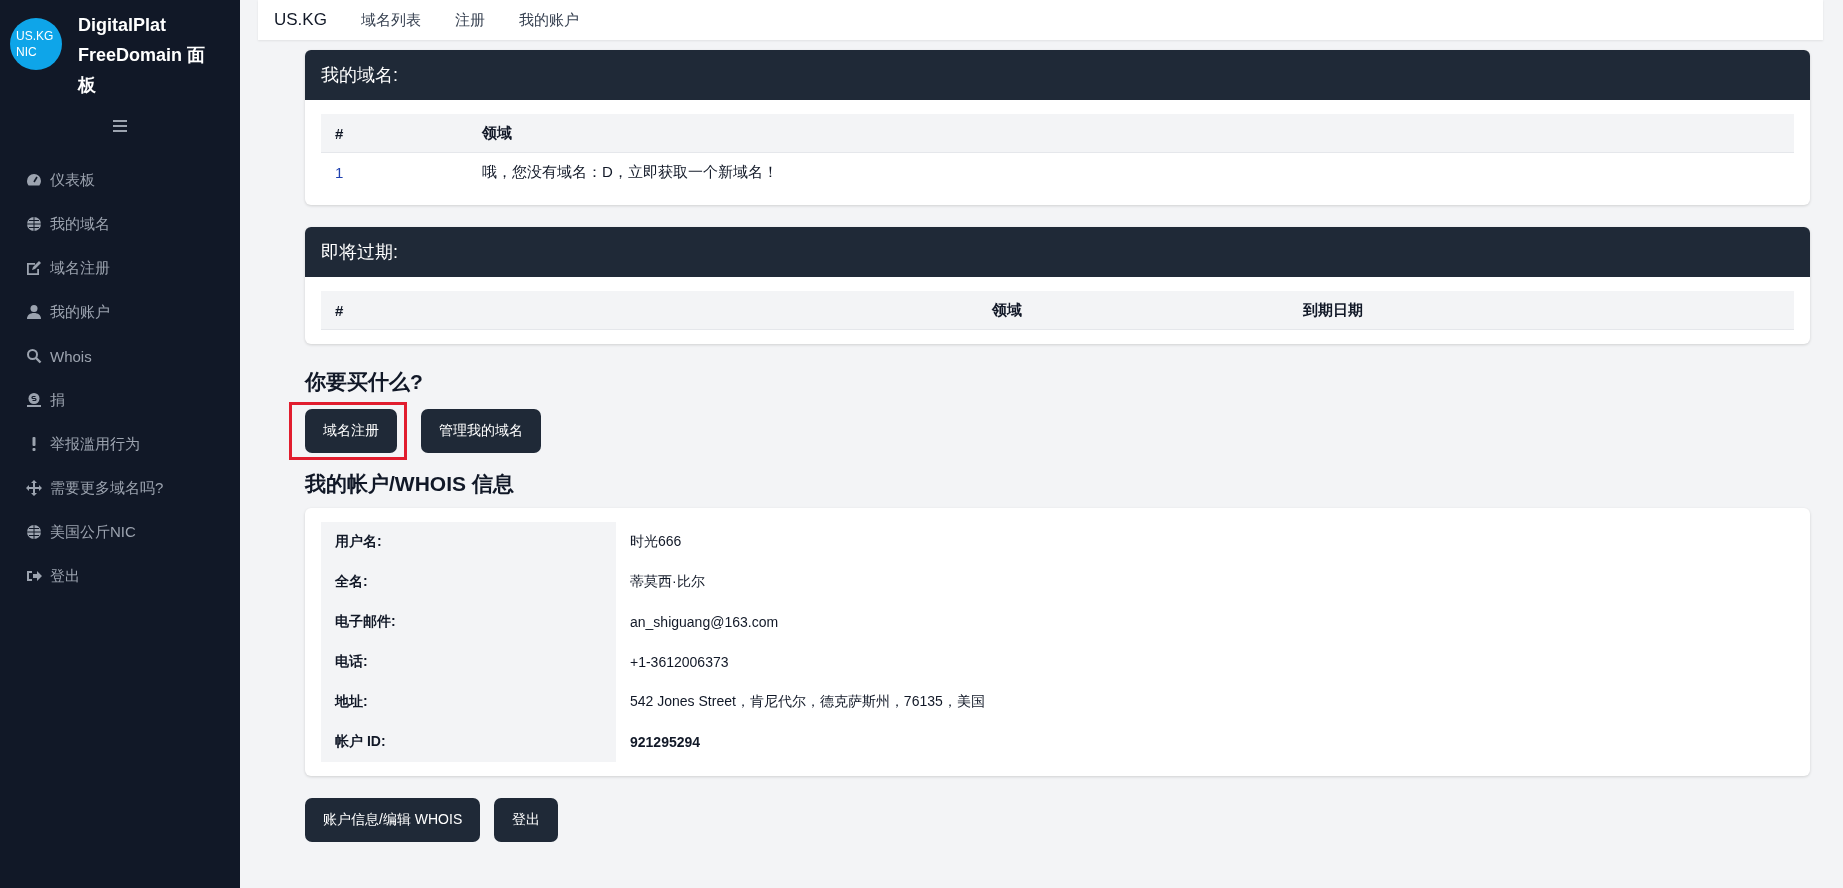 The image size is (1843, 888). I want to click on card-title: 我的域名:, so click(359, 75).